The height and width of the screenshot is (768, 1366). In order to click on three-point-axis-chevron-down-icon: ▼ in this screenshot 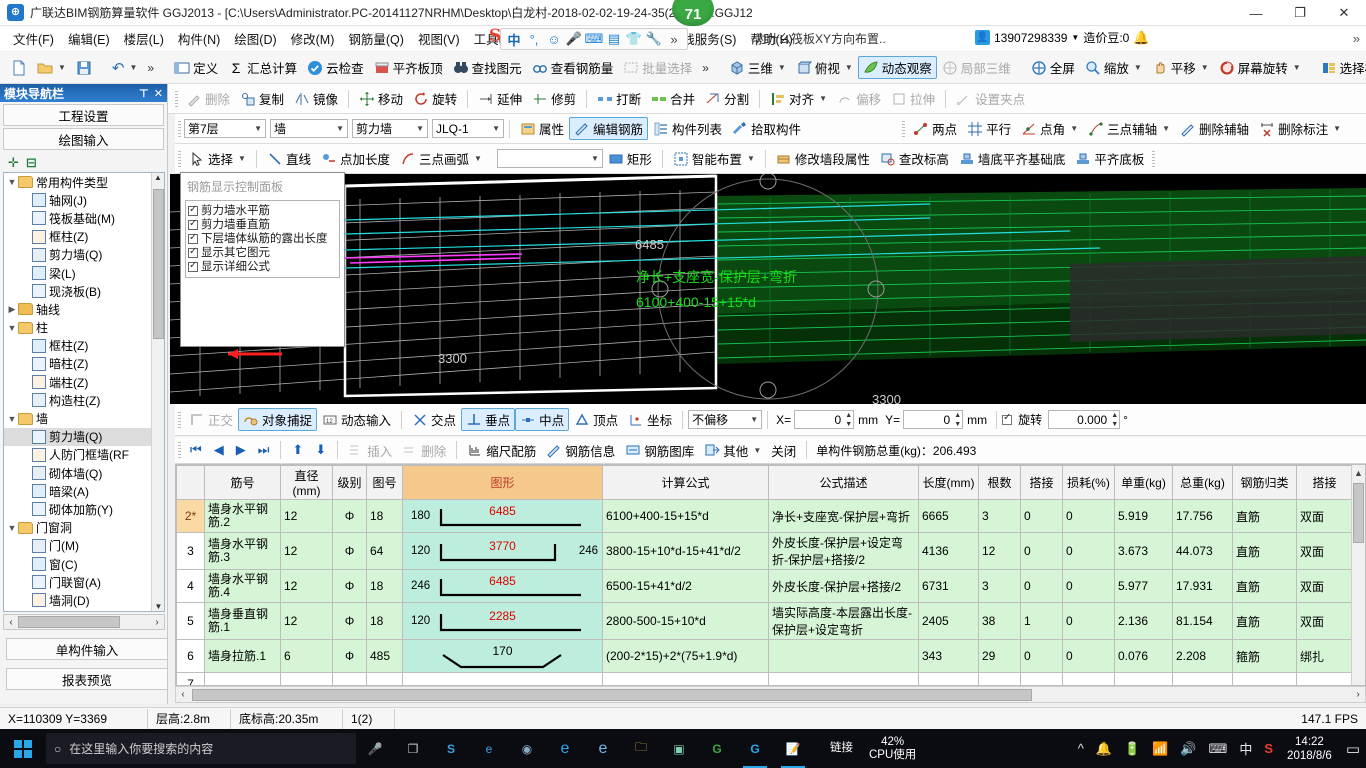, I will do `click(1166, 128)`.